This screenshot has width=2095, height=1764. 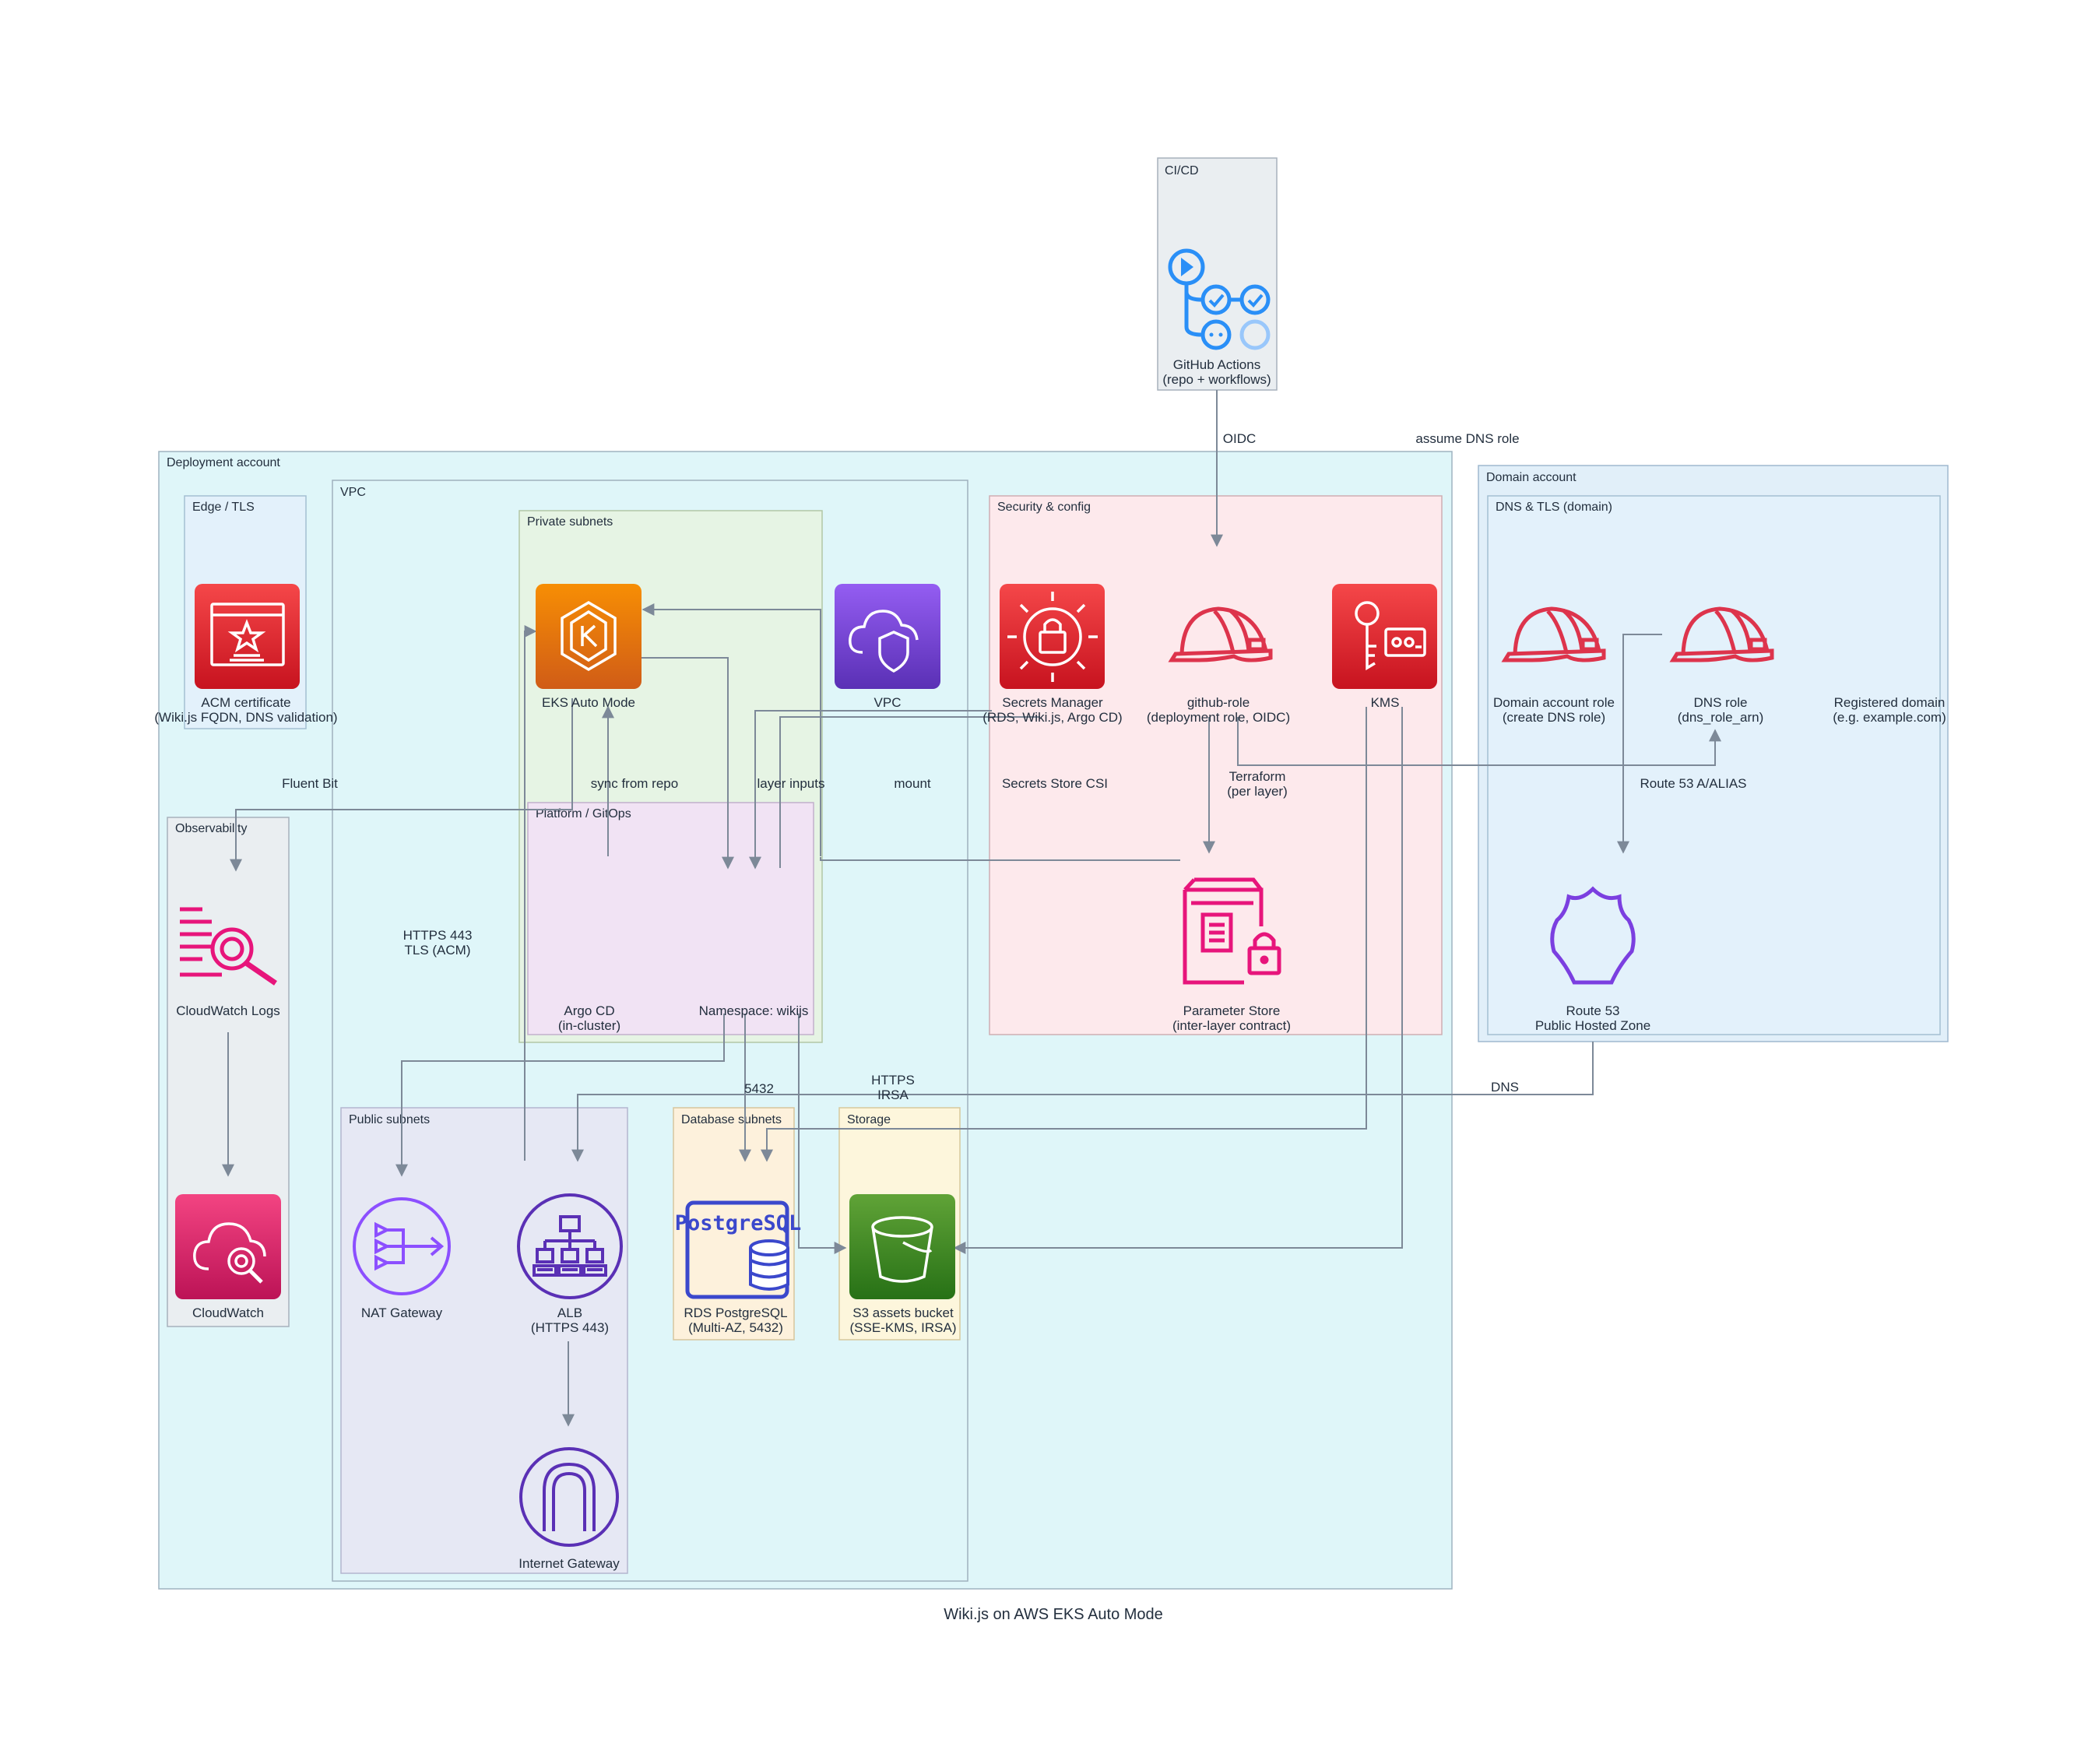 I want to click on cluster-title-edge: Edge / TLS, so click(x=223, y=507).